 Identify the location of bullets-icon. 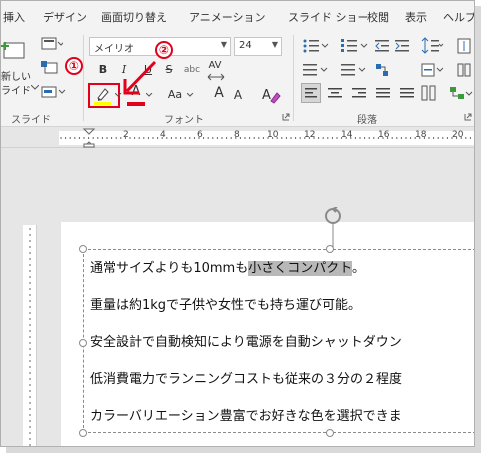
(316, 46).